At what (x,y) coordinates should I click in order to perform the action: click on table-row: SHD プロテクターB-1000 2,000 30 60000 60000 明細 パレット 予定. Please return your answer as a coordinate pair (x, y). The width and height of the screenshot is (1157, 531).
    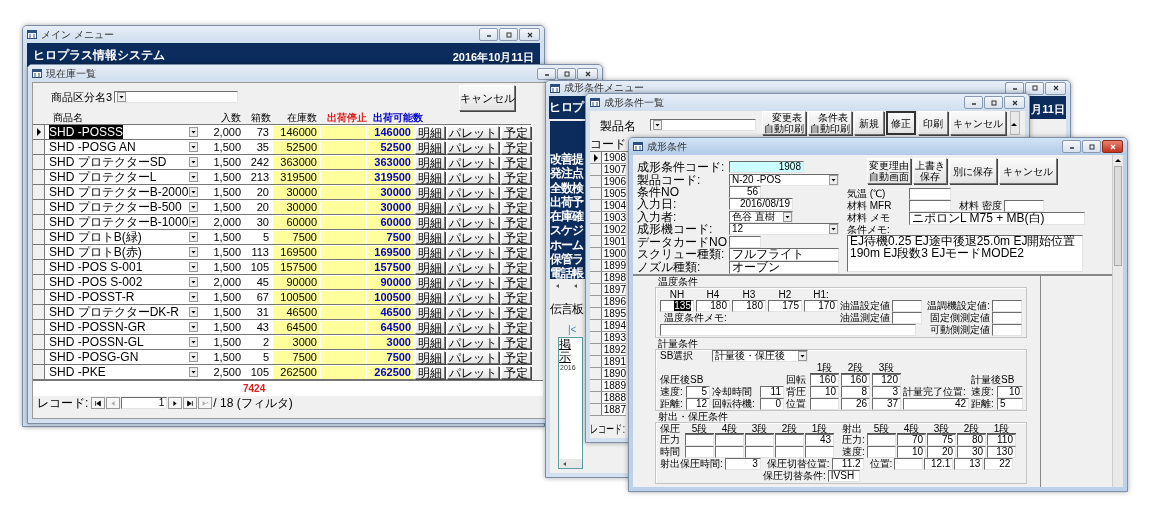
    Looking at the image, I should click on (282, 222).